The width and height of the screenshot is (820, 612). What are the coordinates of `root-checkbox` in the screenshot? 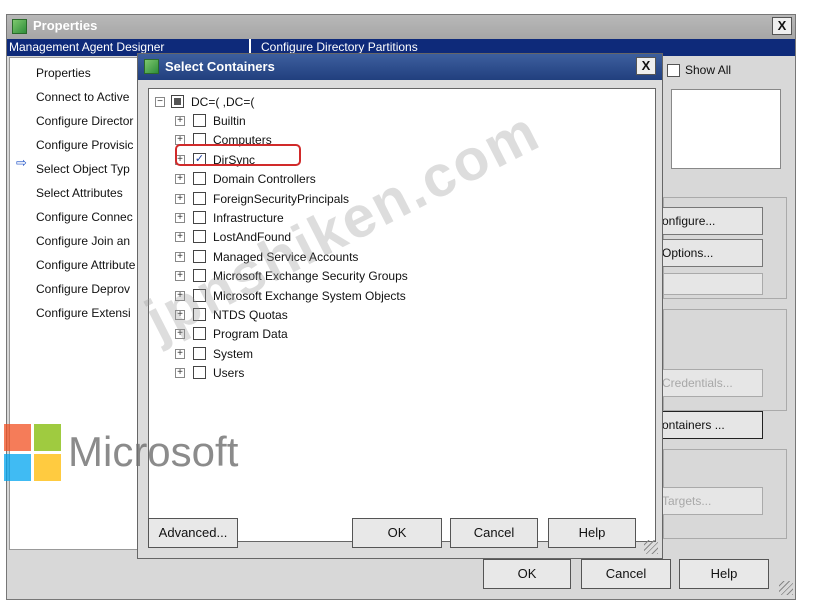 It's located at (177, 101).